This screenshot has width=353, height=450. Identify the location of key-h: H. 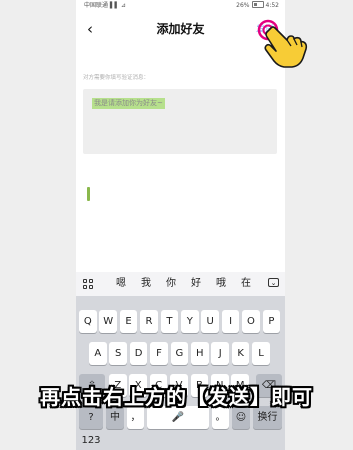
(200, 353).